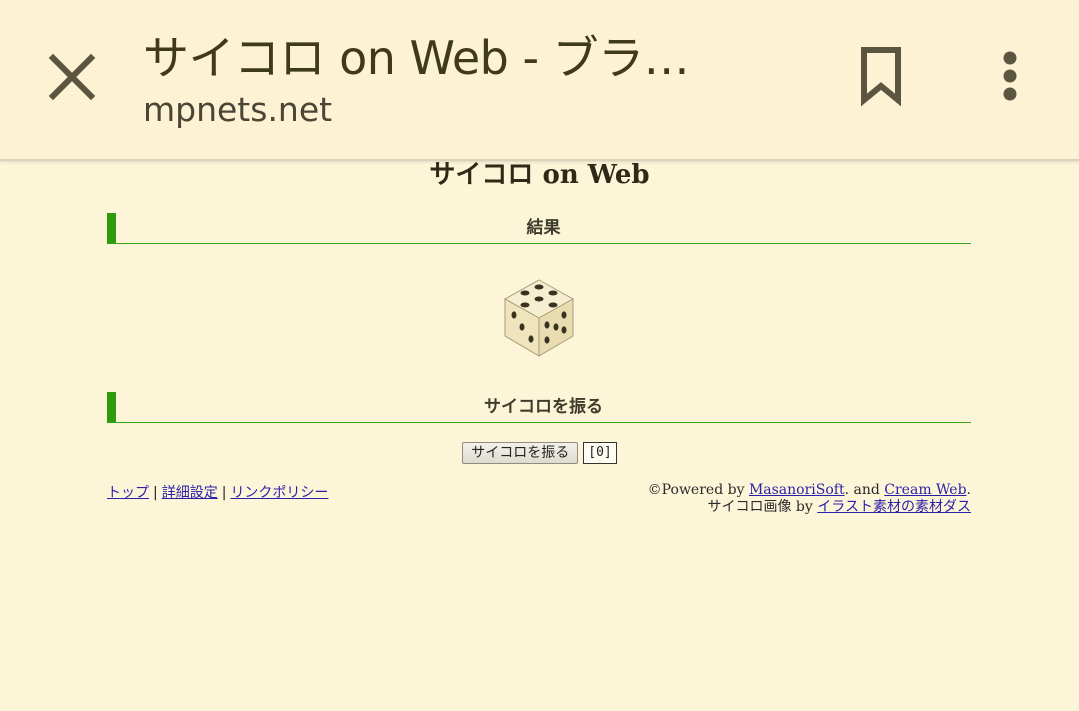  I want to click on image-credit-label: サイコロ画像 by, so click(762, 507).